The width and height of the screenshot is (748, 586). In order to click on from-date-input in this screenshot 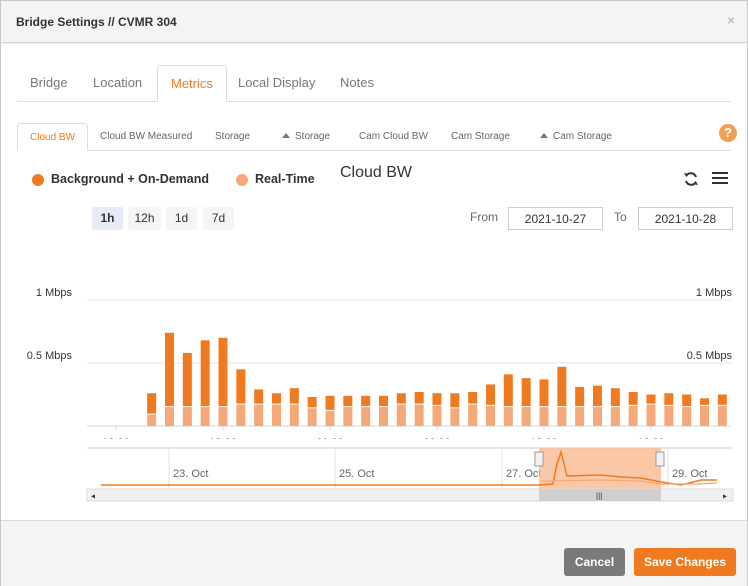, I will do `click(555, 218)`.